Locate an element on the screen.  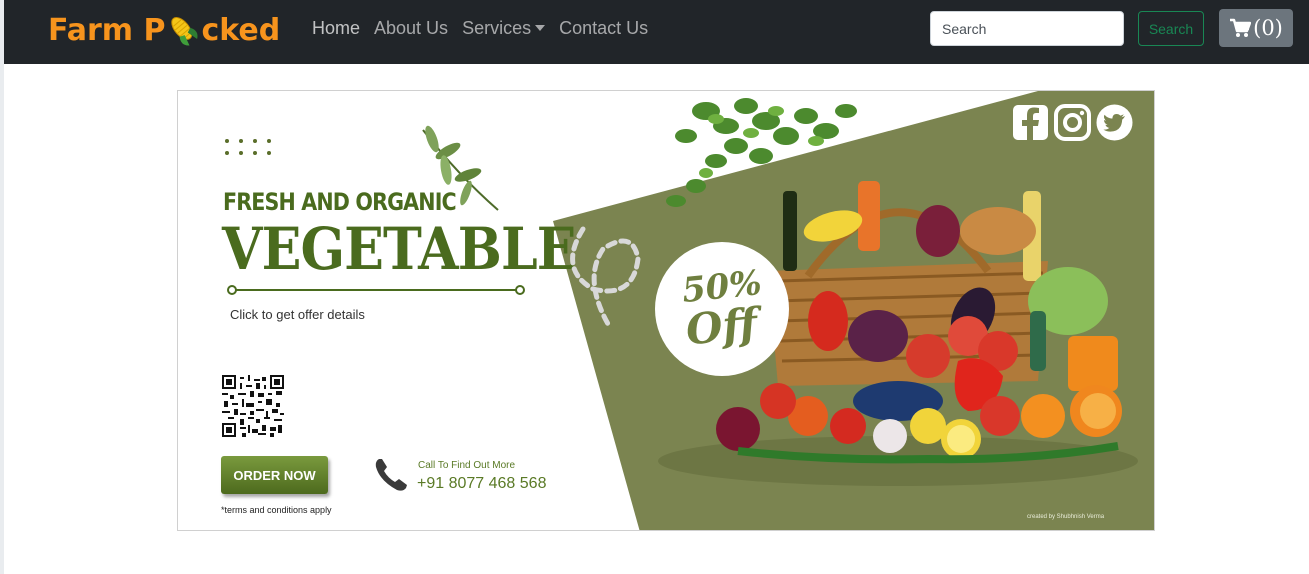
headline-big: VEGETABLE is located at coordinates (399, 249).